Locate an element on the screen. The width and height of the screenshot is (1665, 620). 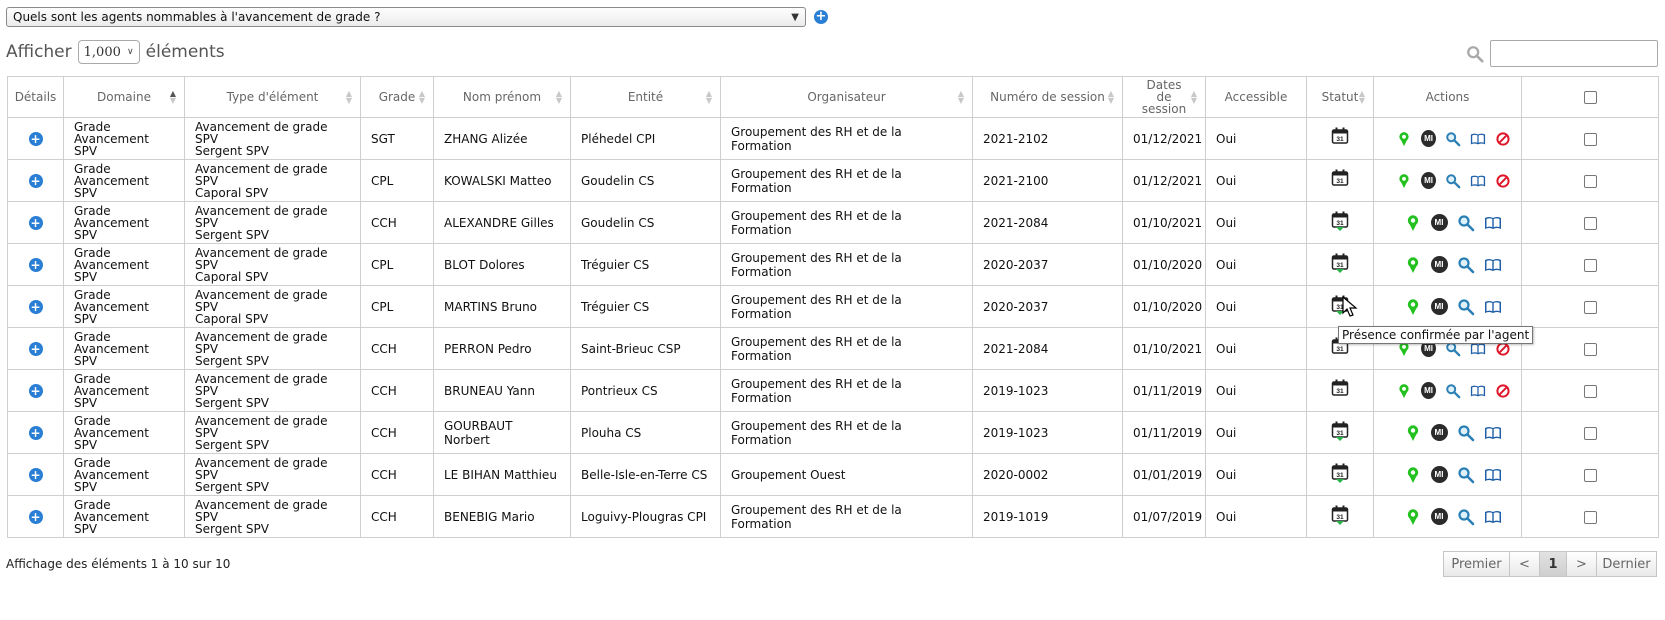
nom-cell: GOURBAUT Norbert is located at coordinates (502, 432).